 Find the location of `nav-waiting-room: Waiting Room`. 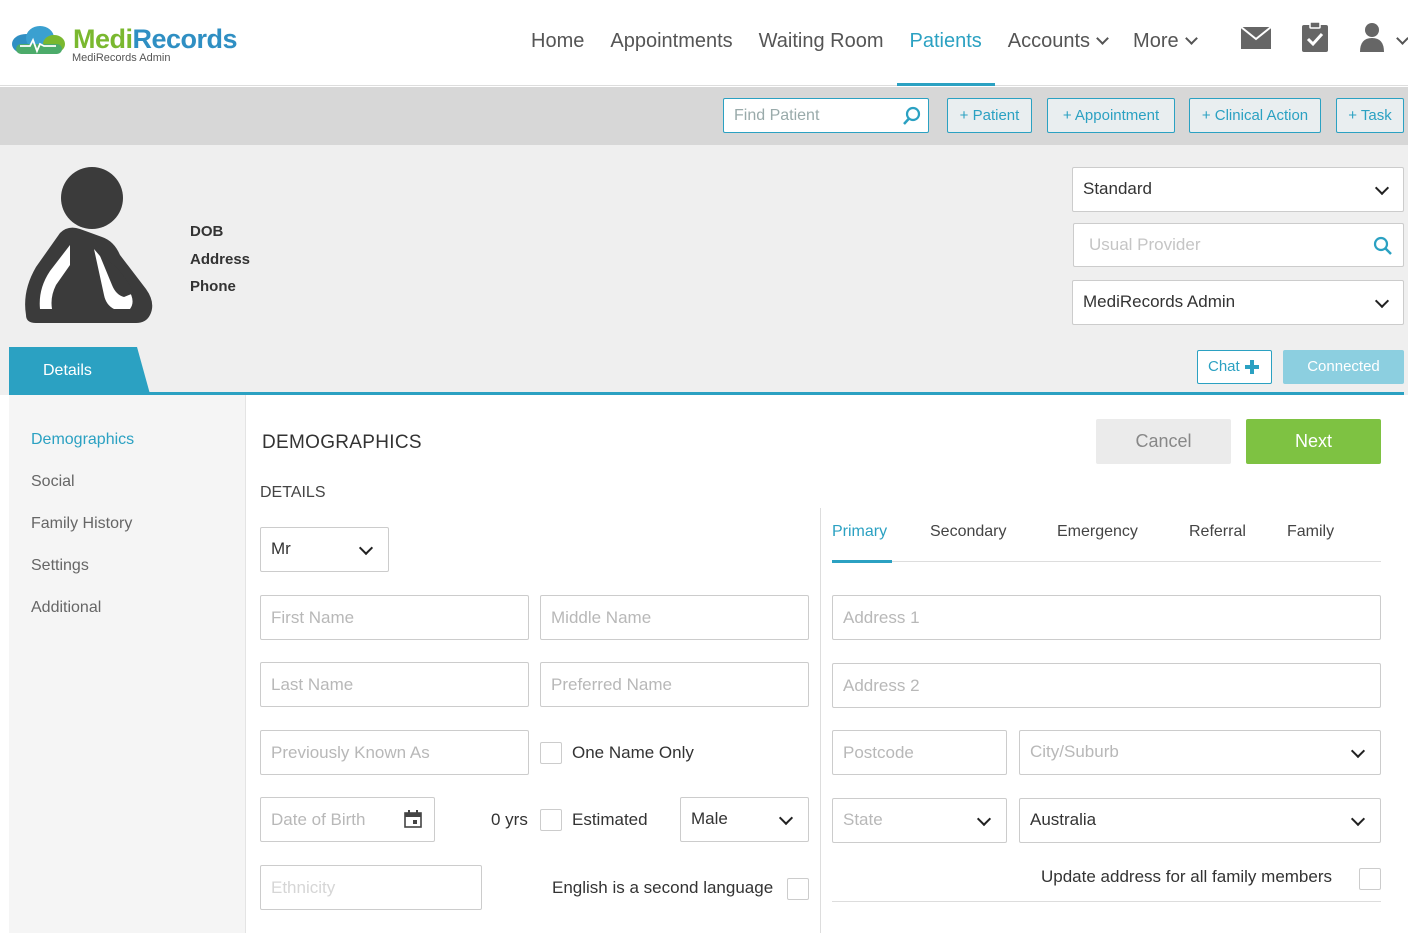

nav-waiting-room: Waiting Room is located at coordinates (821, 43).